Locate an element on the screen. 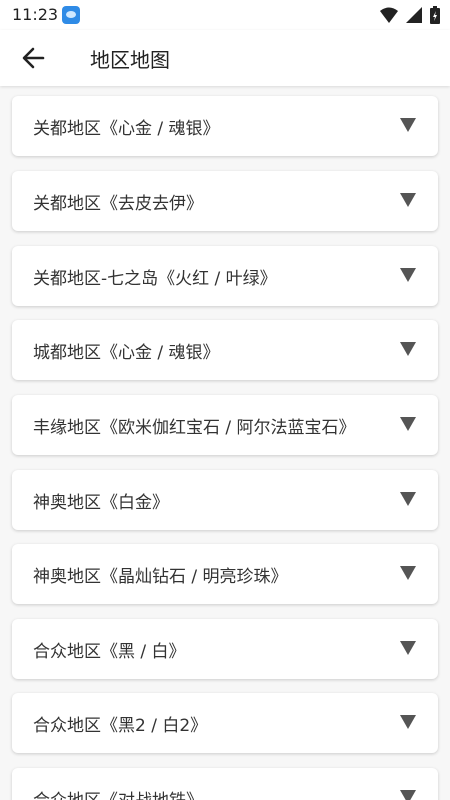 Image resolution: width=450 pixels, height=800 pixels. back-button is located at coordinates (33, 58).